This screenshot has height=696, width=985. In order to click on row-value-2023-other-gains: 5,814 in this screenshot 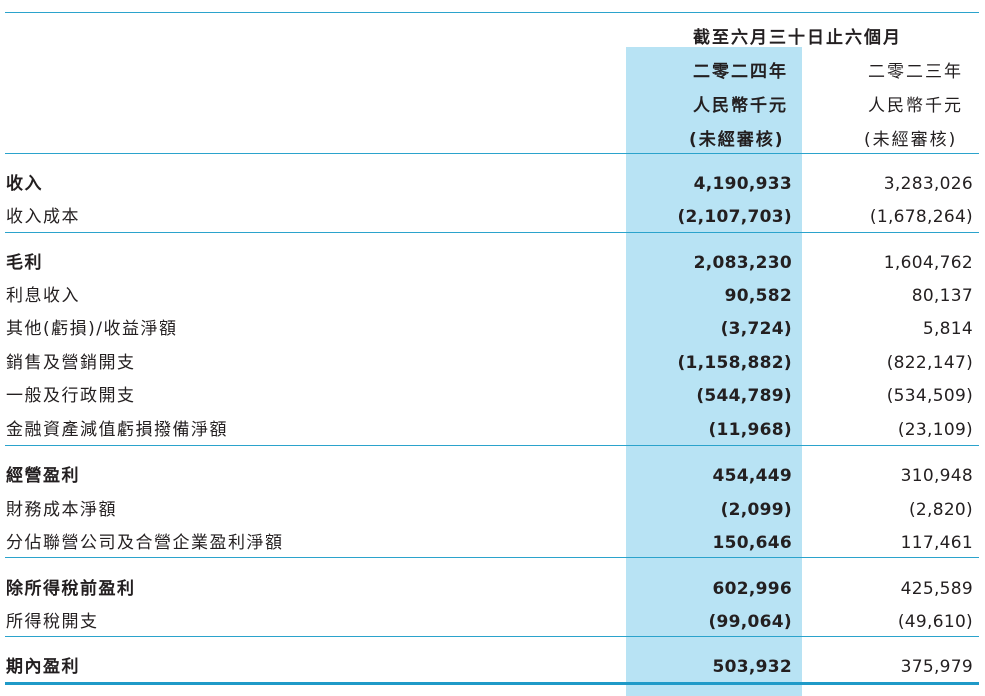, I will do `click(947, 329)`.